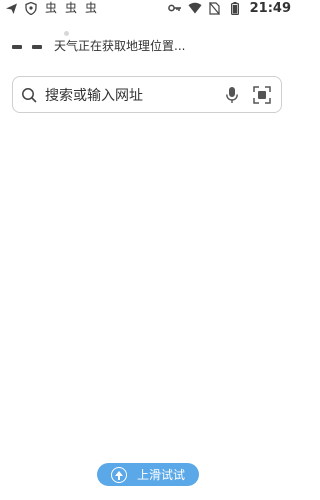 The image size is (320, 500). What do you see at coordinates (27, 45) in the screenshot?
I see `weather-icon` at bounding box center [27, 45].